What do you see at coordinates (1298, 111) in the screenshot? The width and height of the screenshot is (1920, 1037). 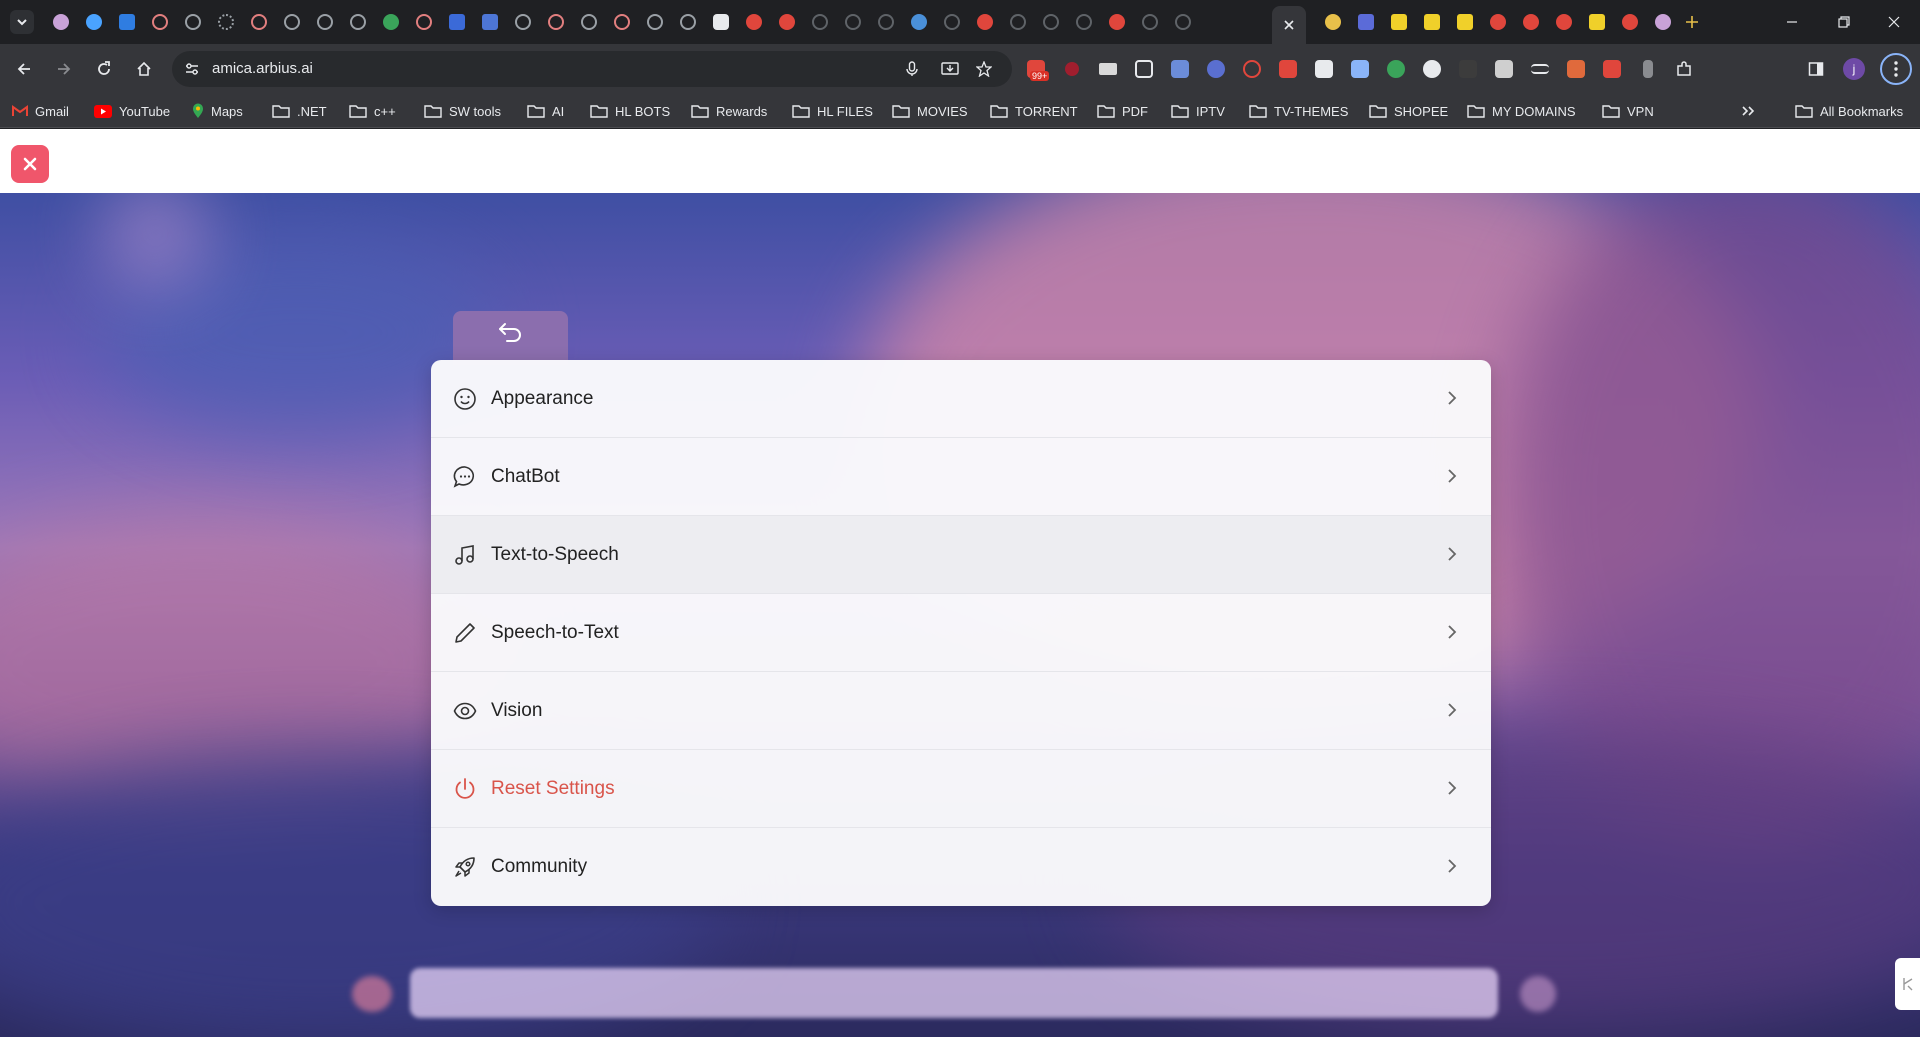 I see `bookmark-folder: TV-THEMES` at bounding box center [1298, 111].